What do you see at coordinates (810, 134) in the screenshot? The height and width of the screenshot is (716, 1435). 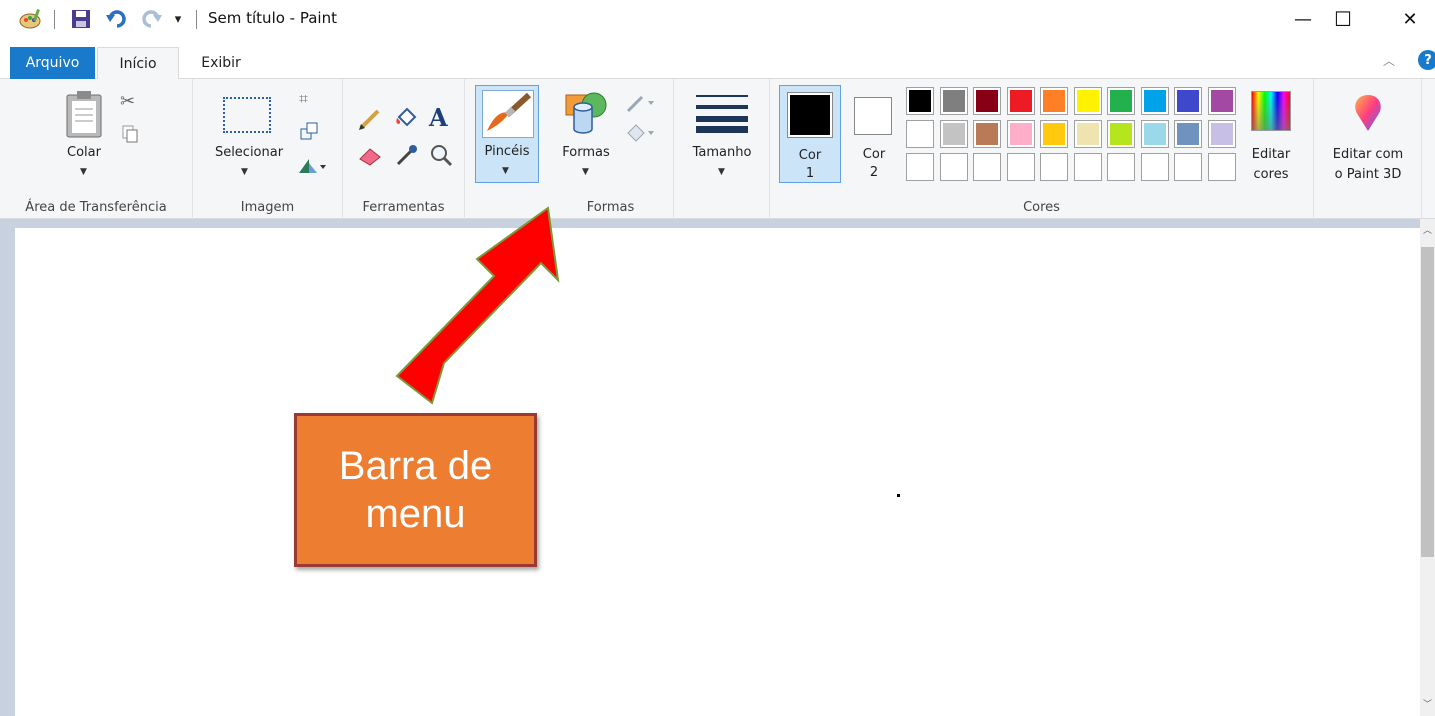 I see `color1-button: Cor 1` at bounding box center [810, 134].